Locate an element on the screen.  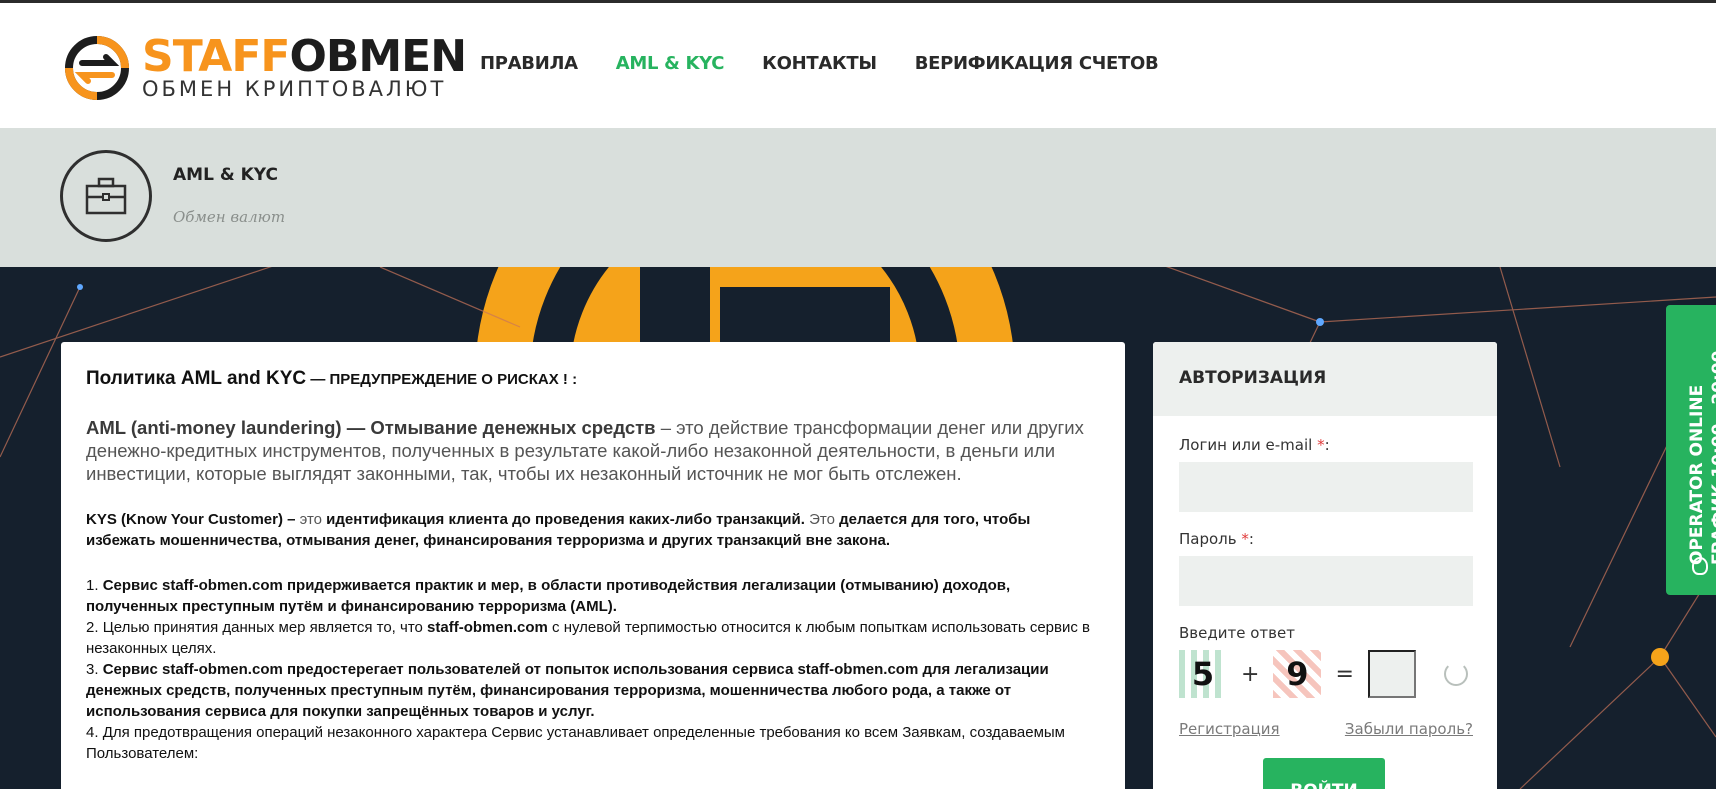
refresh-icon is located at coordinates (1455, 674).